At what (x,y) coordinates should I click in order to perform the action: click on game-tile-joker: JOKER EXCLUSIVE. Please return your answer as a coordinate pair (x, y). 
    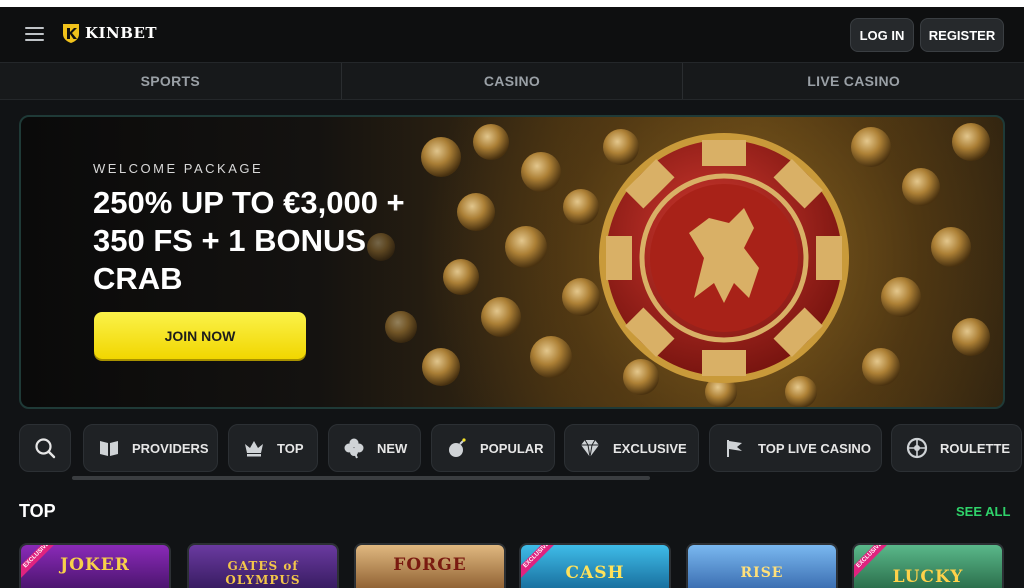
    Looking at the image, I should click on (95, 565).